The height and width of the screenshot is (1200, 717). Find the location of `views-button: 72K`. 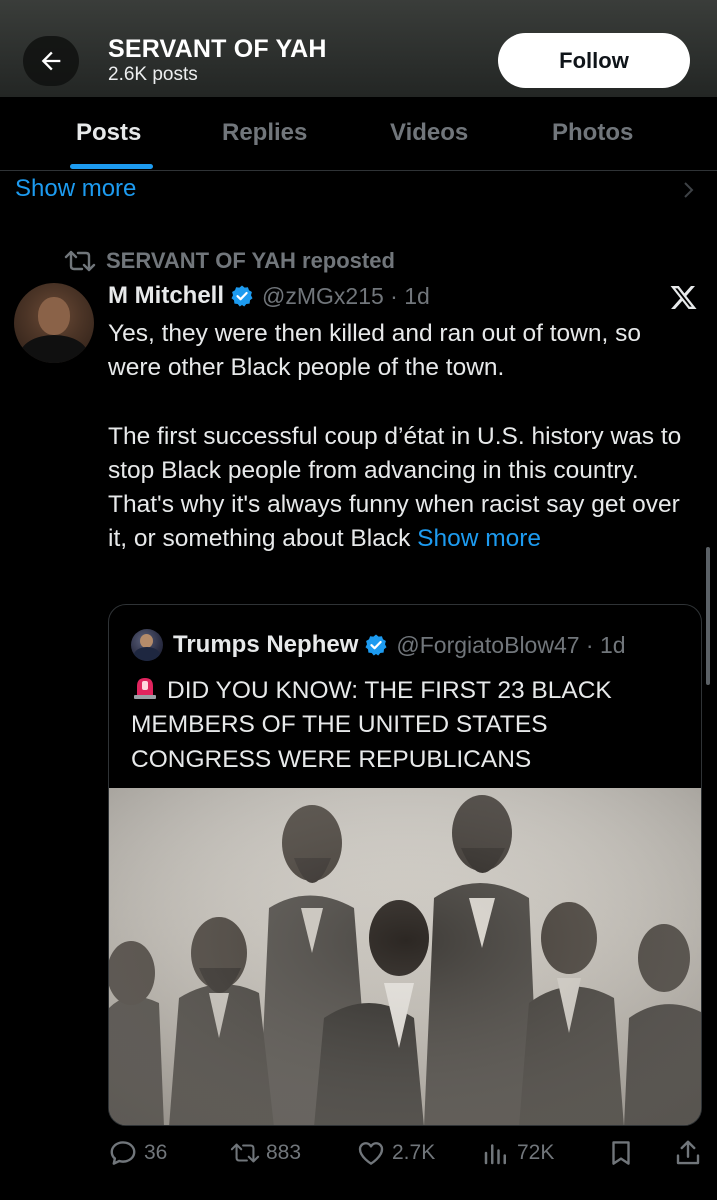

views-button: 72K is located at coordinates (517, 1153).